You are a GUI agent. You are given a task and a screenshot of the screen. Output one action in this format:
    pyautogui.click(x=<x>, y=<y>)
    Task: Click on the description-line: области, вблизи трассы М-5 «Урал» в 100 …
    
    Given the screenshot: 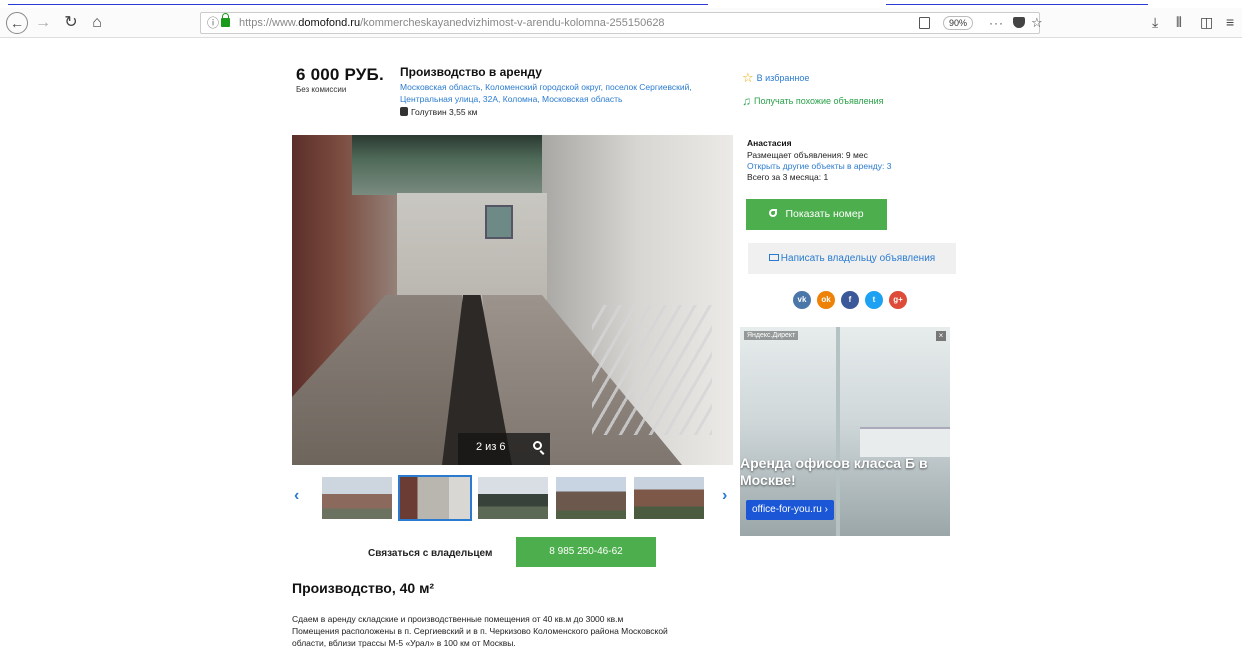 What is the action you would take?
    pyautogui.click(x=404, y=643)
    